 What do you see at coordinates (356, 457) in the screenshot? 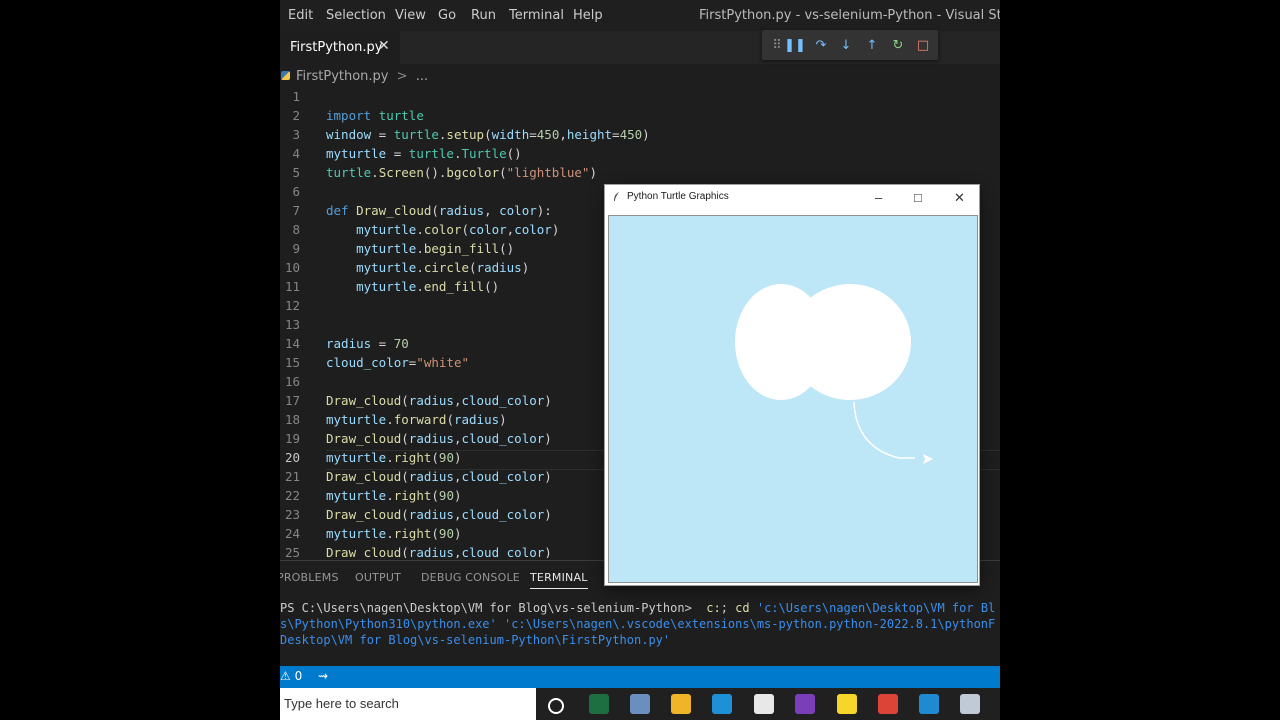
I see `code-token: myturtle` at bounding box center [356, 457].